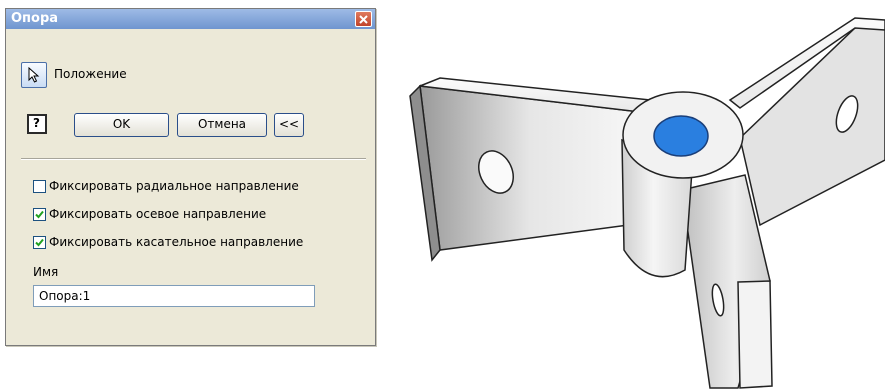 This screenshot has height=389, width=885. I want to click on tangential-direction-label: Фиксировать касательное направление, so click(176, 242).